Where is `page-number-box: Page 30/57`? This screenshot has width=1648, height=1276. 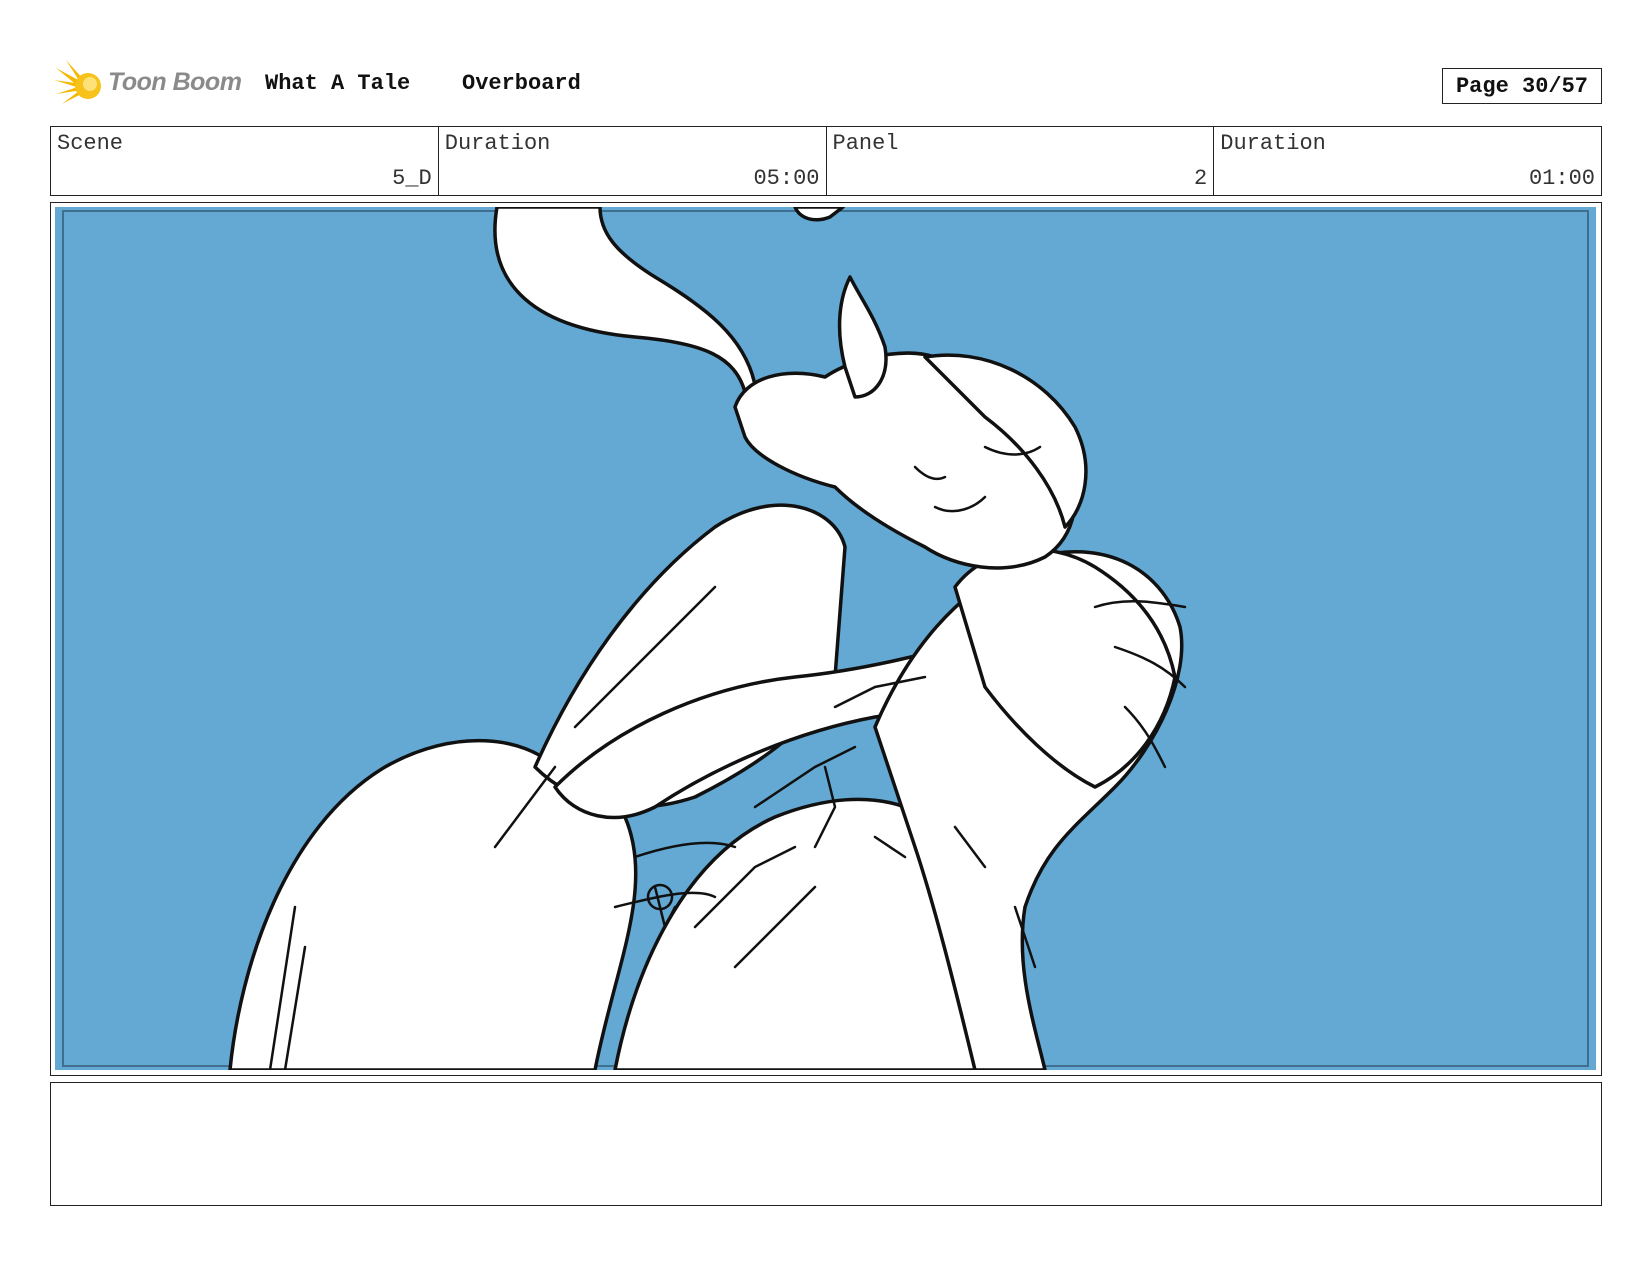 page-number-box: Page 30/57 is located at coordinates (1522, 86).